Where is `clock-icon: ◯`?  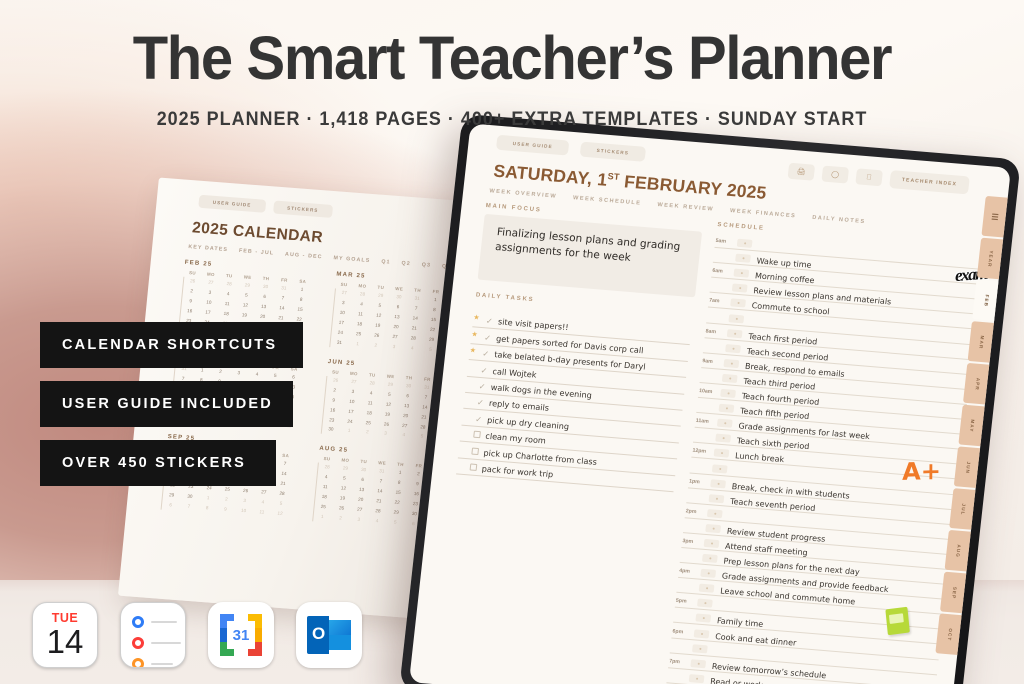
clock-icon: ◯ is located at coordinates (835, 174).